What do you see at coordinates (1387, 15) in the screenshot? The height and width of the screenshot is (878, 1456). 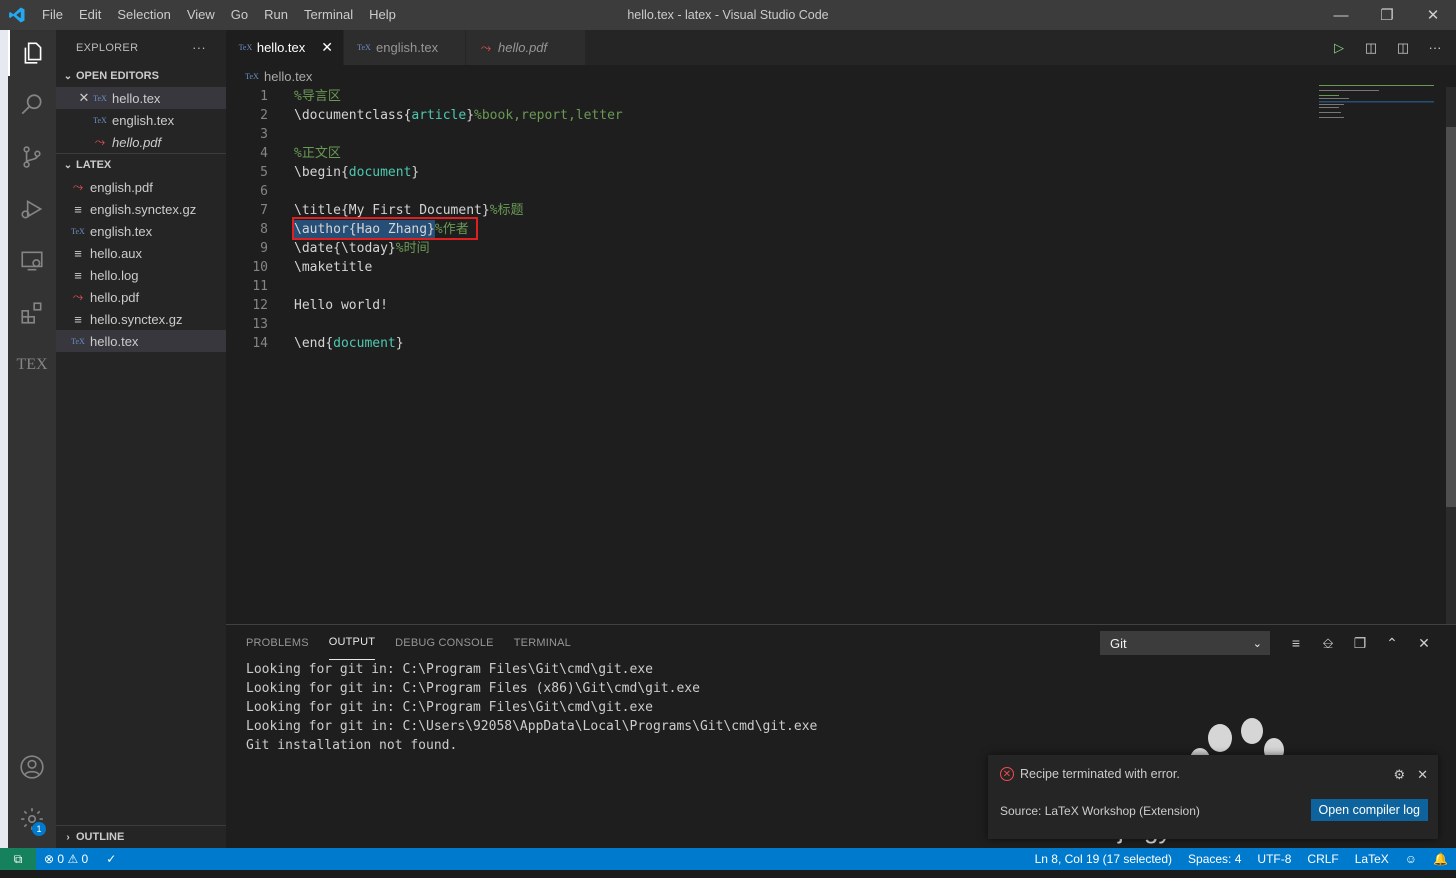 I see `restore-icon: ❐` at bounding box center [1387, 15].